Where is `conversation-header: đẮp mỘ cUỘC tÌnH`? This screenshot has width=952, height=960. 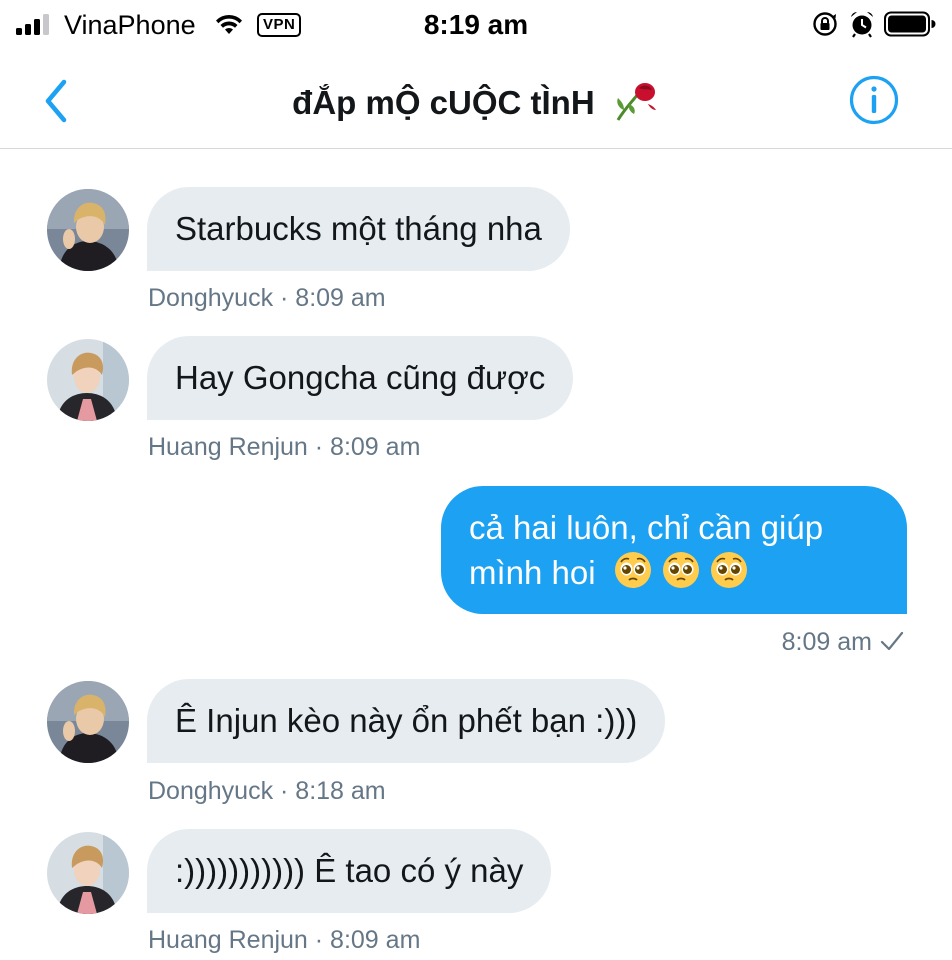
conversation-header: đẮp mỘ cUỘC tÌnH is located at coordinates (476, 101).